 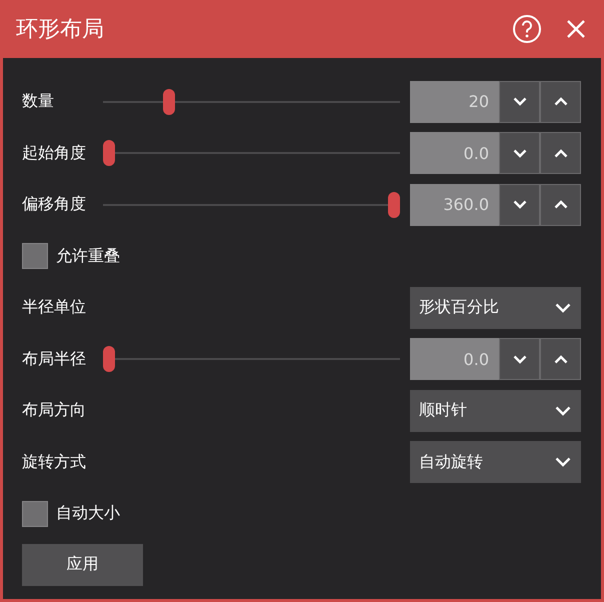 I want to click on field-label: 布局半径, so click(x=54, y=359).